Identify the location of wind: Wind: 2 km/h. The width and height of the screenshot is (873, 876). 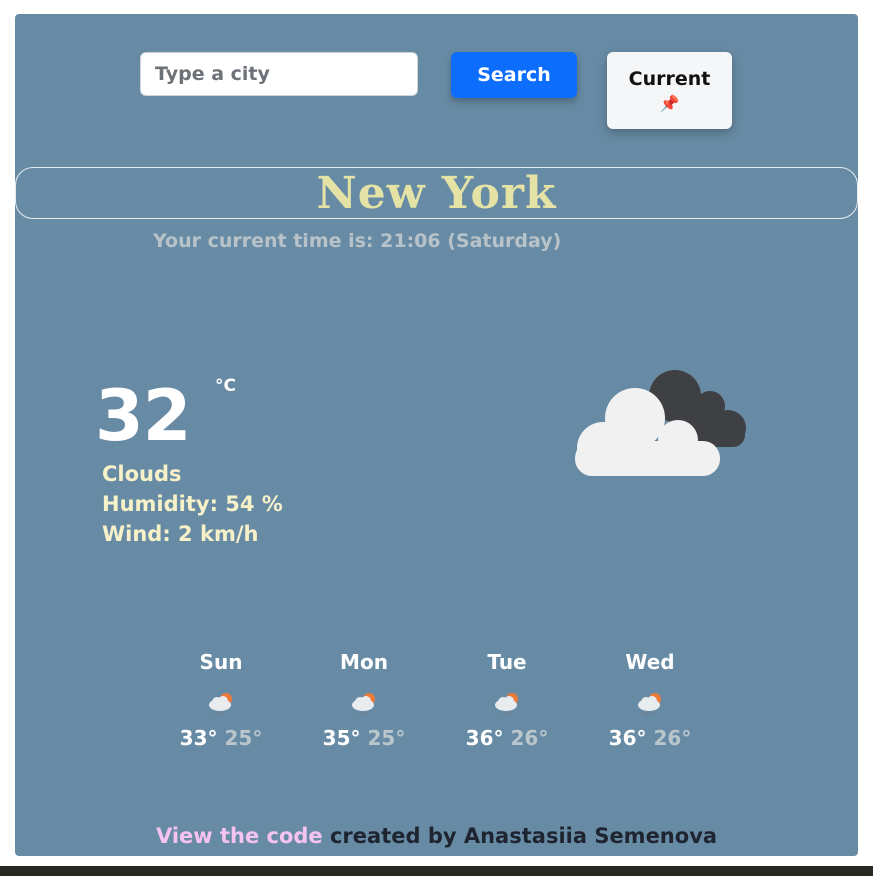
(180, 534).